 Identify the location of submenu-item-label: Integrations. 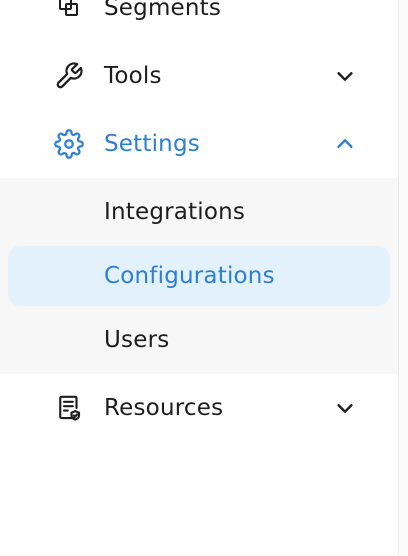
(175, 212).